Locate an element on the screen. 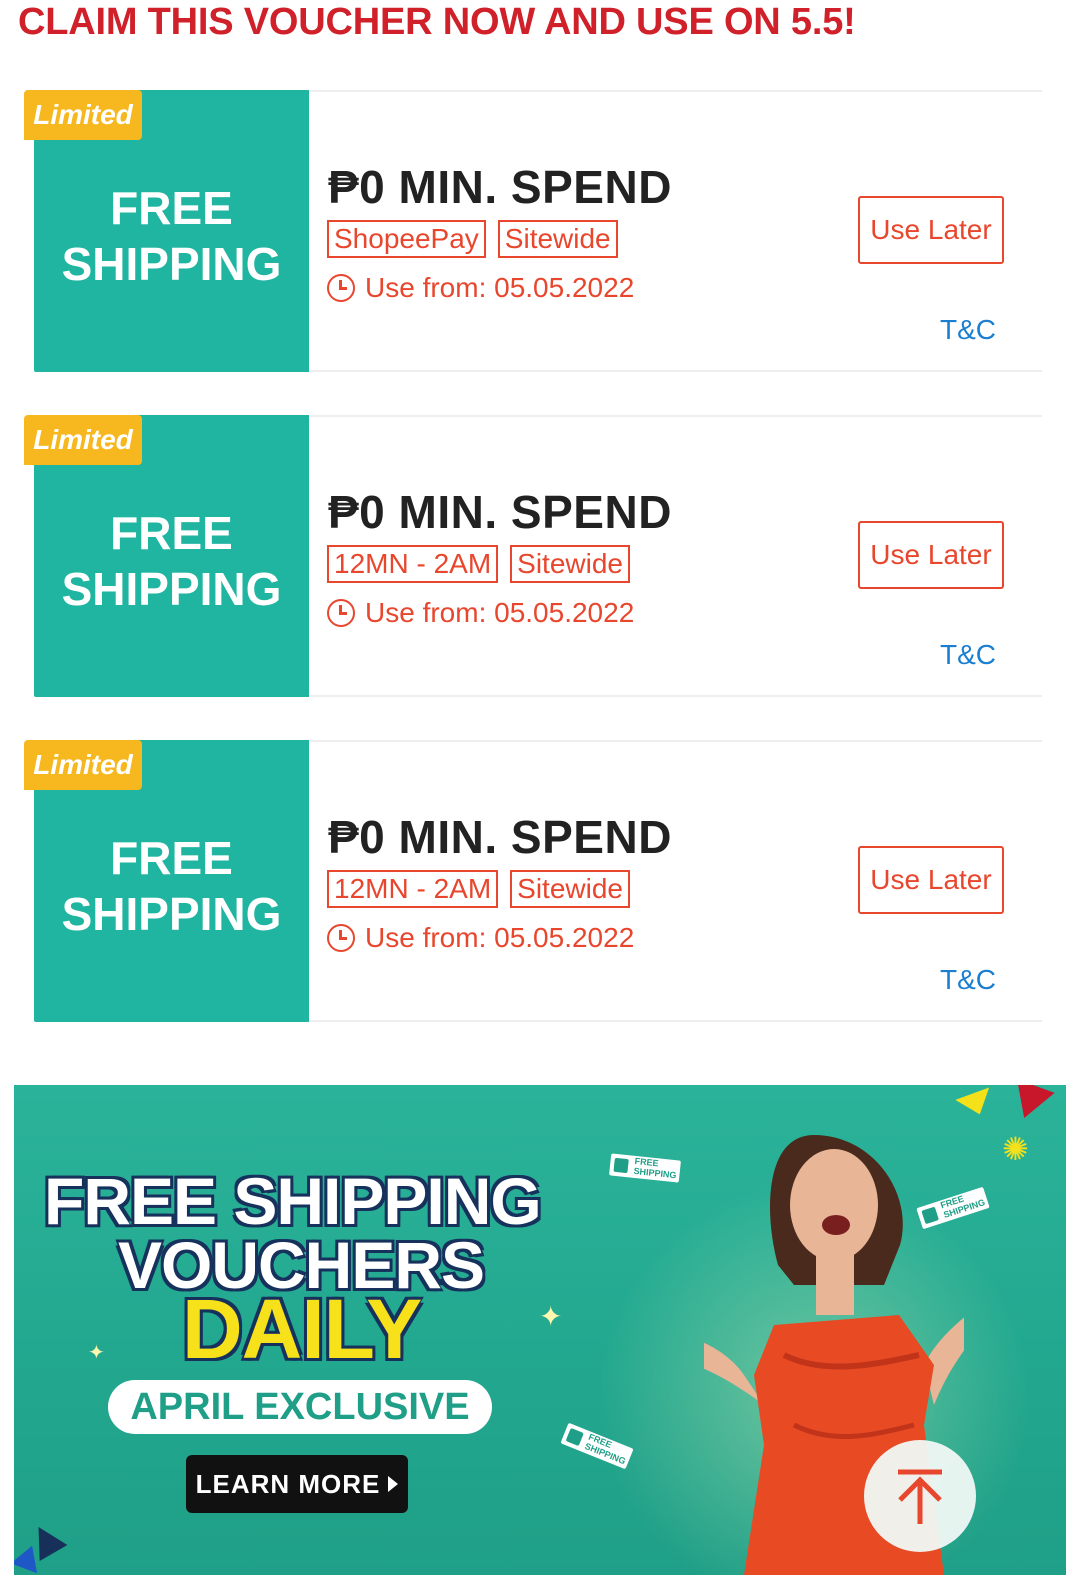 The image size is (1080, 1596). banner-title-line3: DAILY is located at coordinates (302, 1329).